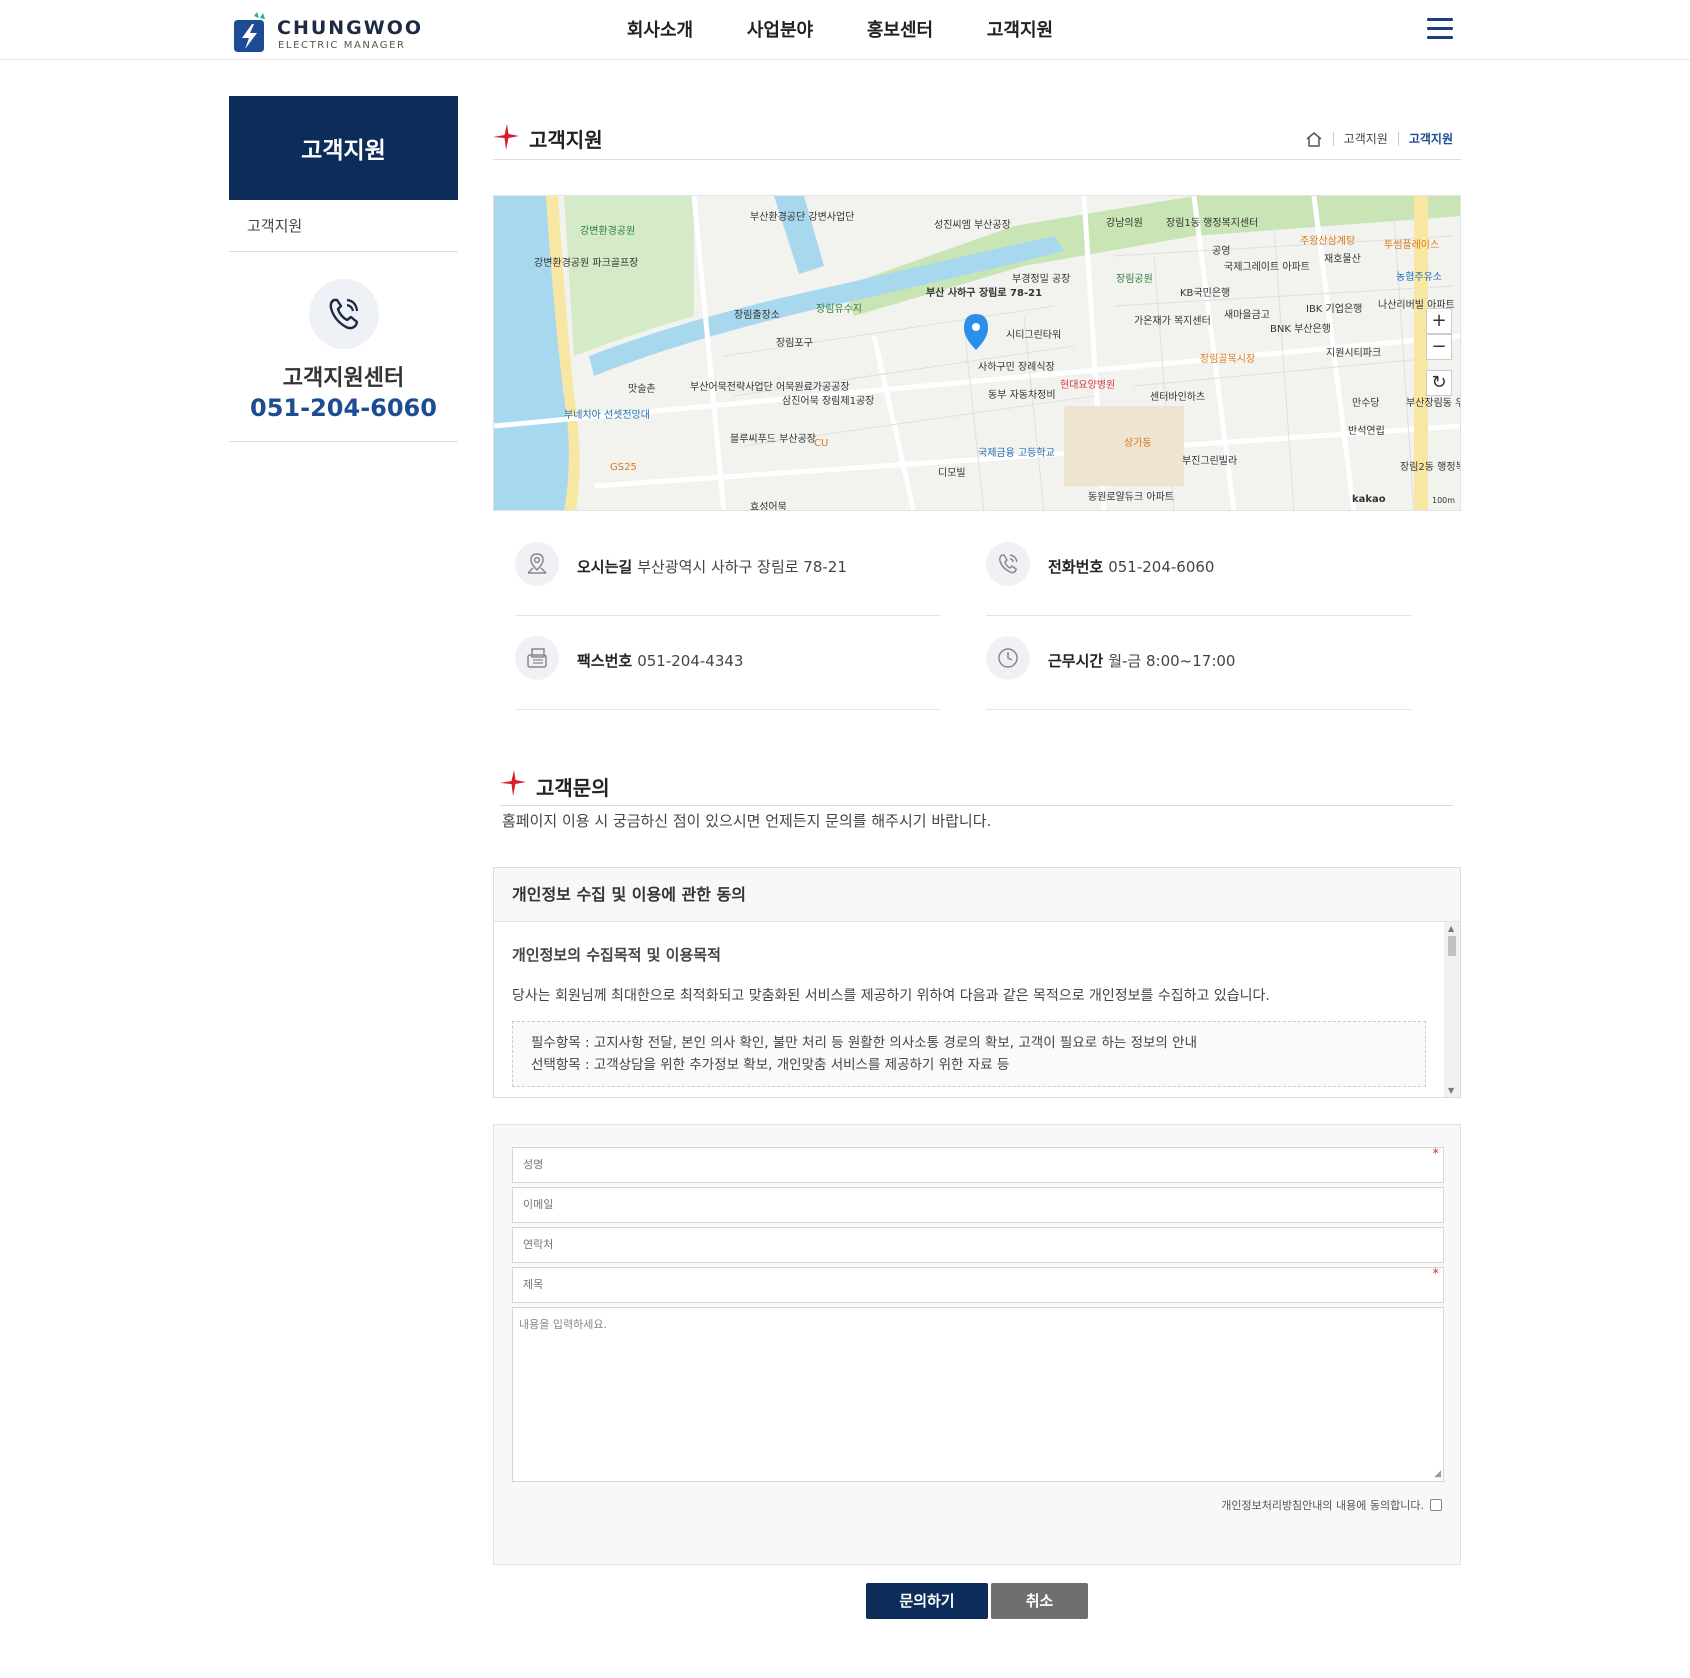 The height and width of the screenshot is (1678, 1690). What do you see at coordinates (538, 1204) in the screenshot?
I see `email-placeholder: 이메일` at bounding box center [538, 1204].